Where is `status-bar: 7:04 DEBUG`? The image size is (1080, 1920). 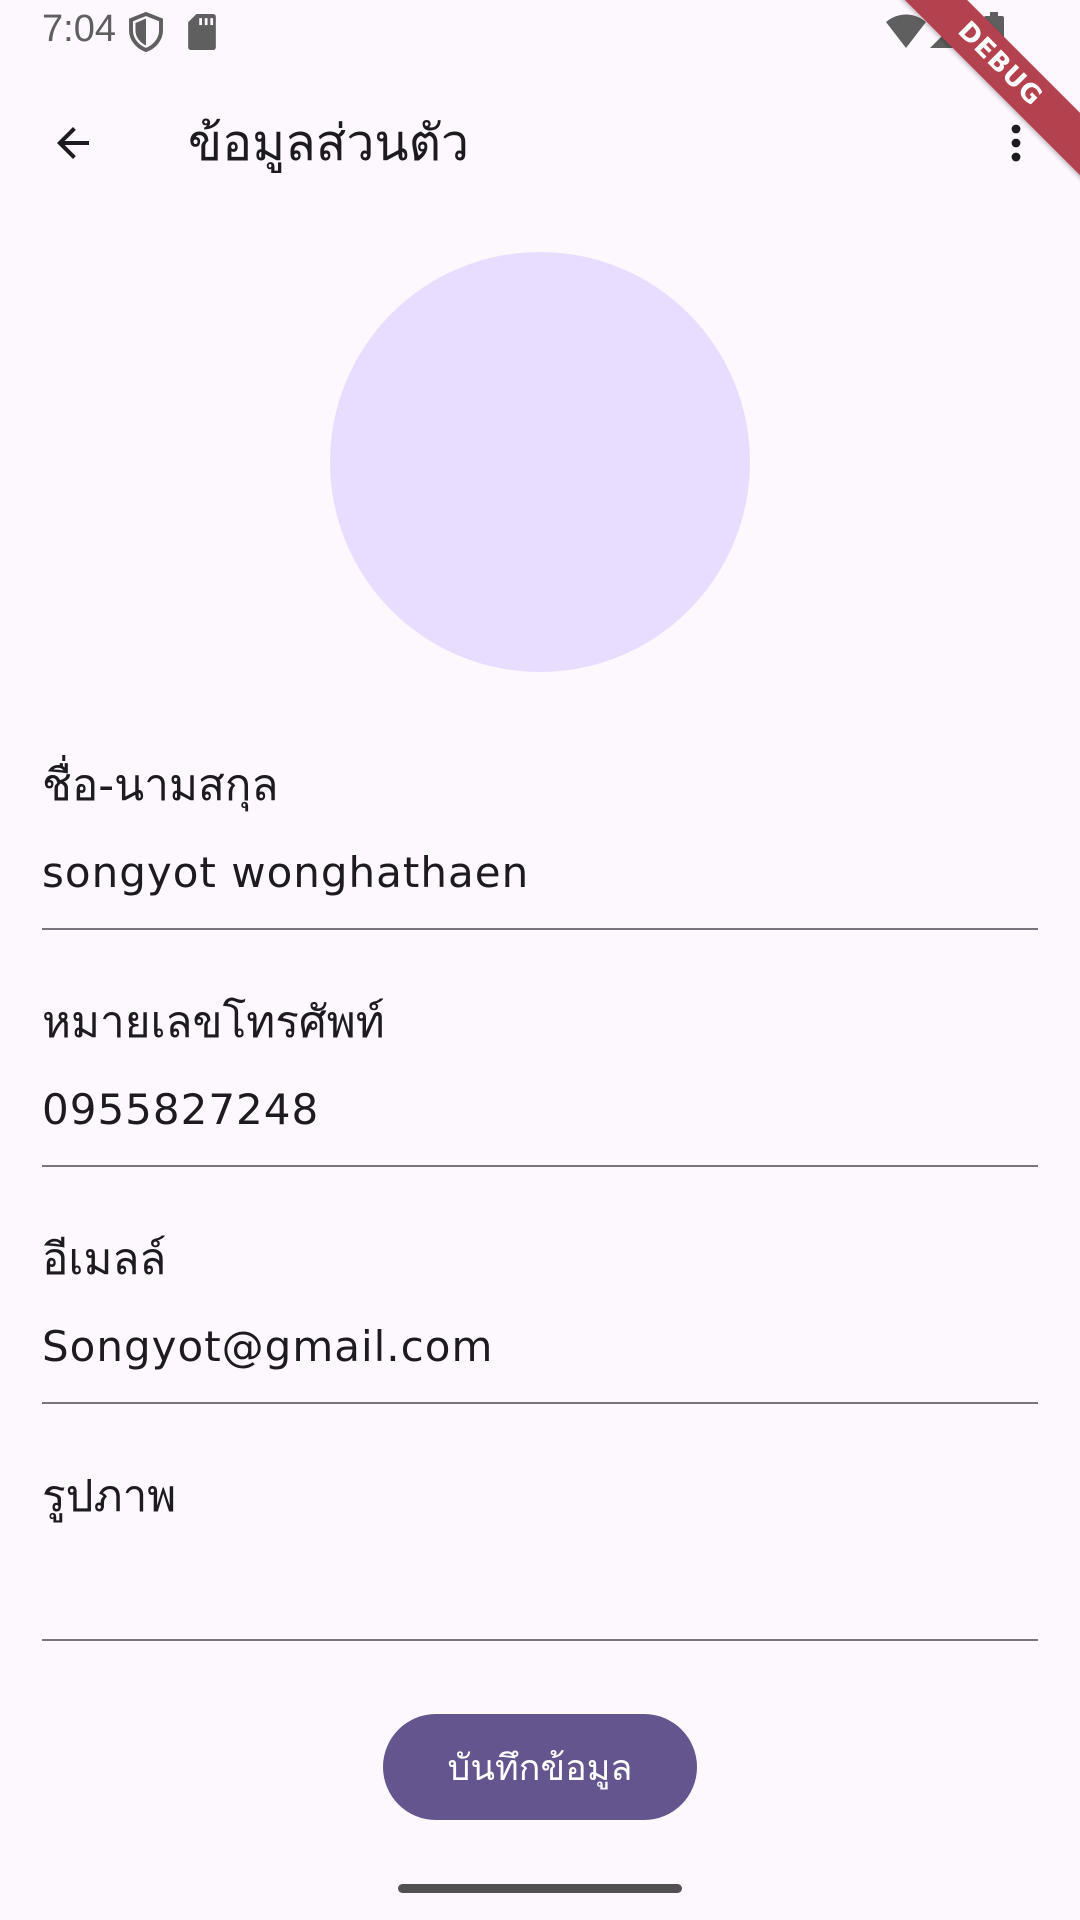 status-bar: 7:04 DEBUG is located at coordinates (540, 93).